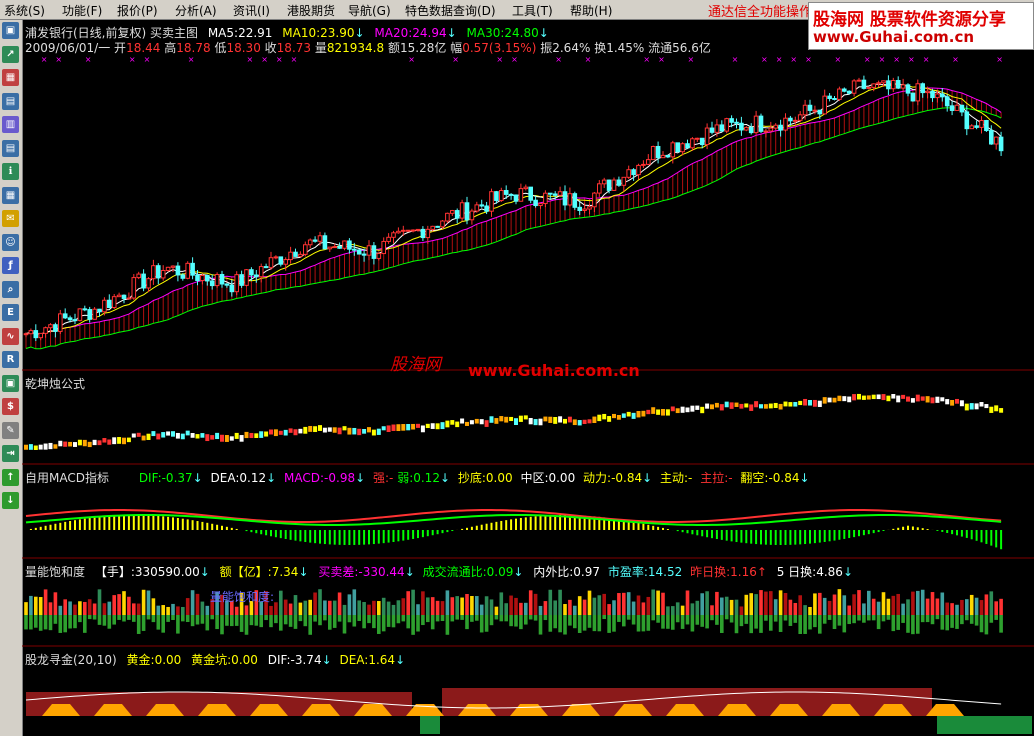  What do you see at coordinates (24, 10) in the screenshot?
I see `menu-system: 系统(S)` at bounding box center [24, 10].